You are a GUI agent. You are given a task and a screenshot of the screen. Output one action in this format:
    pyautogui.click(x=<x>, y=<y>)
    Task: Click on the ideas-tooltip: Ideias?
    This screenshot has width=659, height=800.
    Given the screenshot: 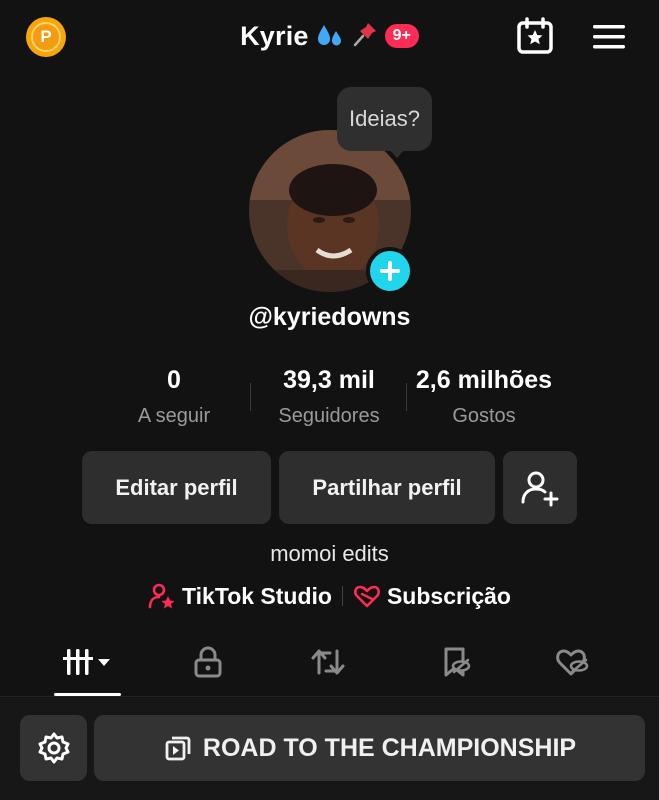 What is the action you would take?
    pyautogui.click(x=384, y=119)
    